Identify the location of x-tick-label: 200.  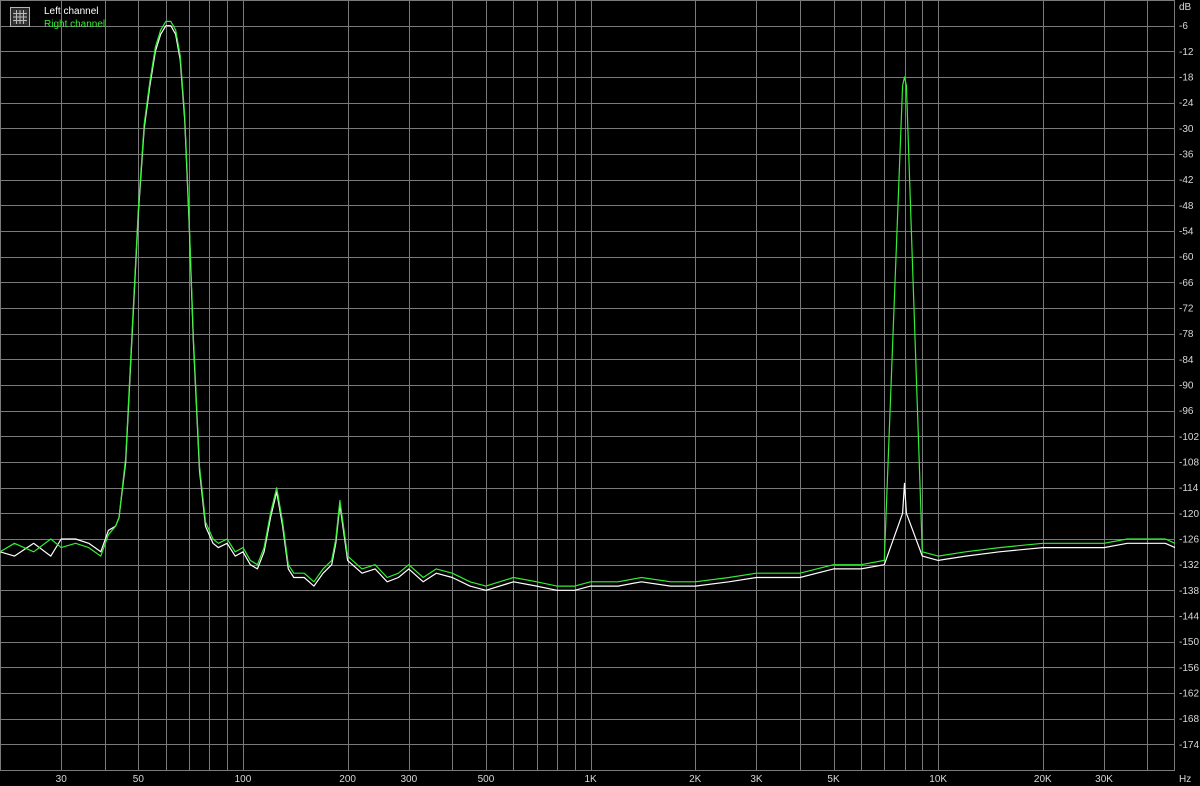
(347, 779).